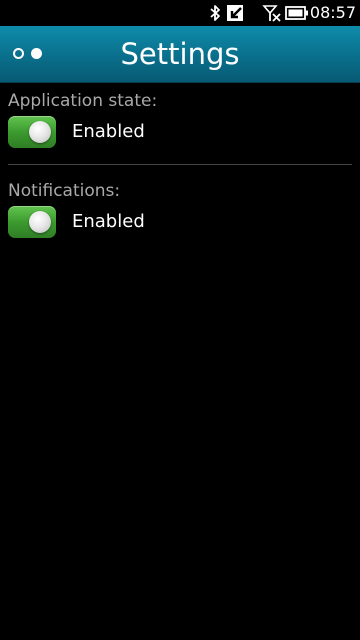 The height and width of the screenshot is (640, 360). I want to click on setting-label: Notifications:, so click(64, 191).